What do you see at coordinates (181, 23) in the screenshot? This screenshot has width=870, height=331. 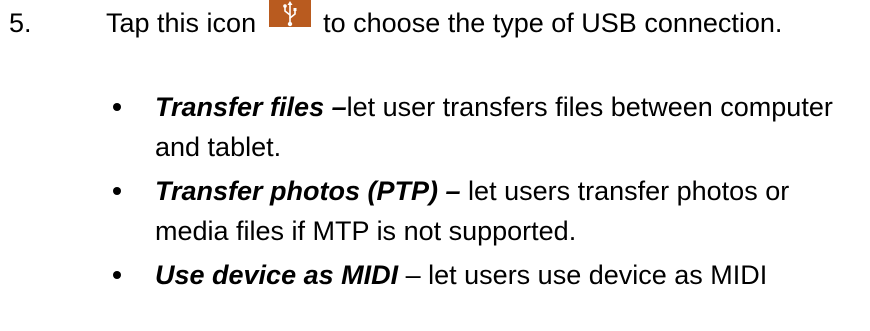 I see `step-text-before-icon: Tap this icon` at bounding box center [181, 23].